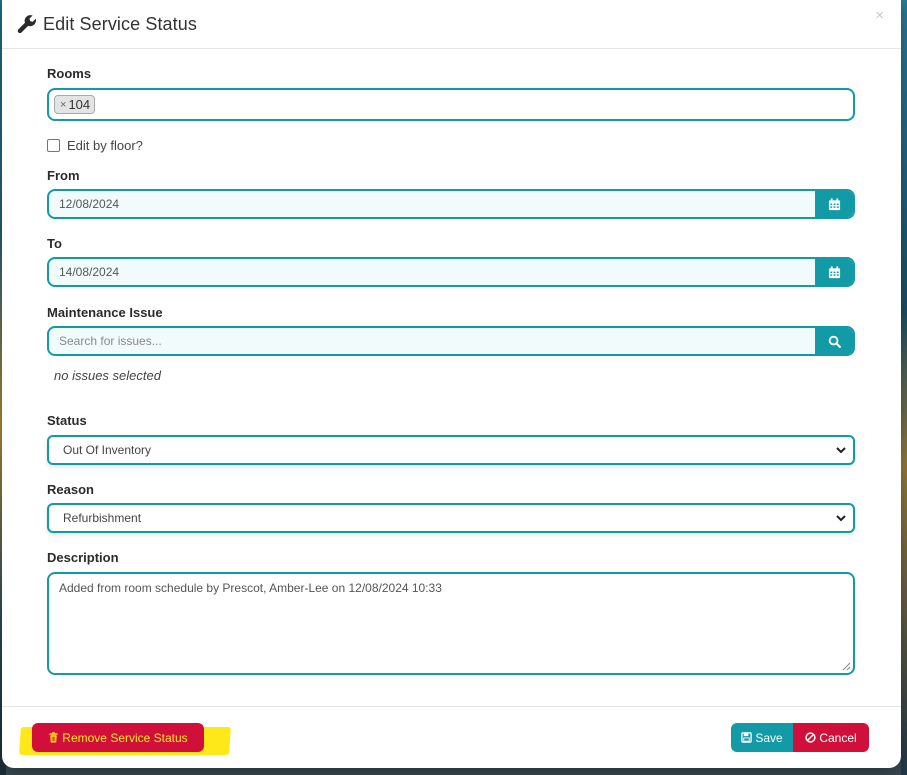 Image resolution: width=907 pixels, height=775 pixels. What do you see at coordinates (53, 145) in the screenshot?
I see `edit-by-floor-checkbox` at bounding box center [53, 145].